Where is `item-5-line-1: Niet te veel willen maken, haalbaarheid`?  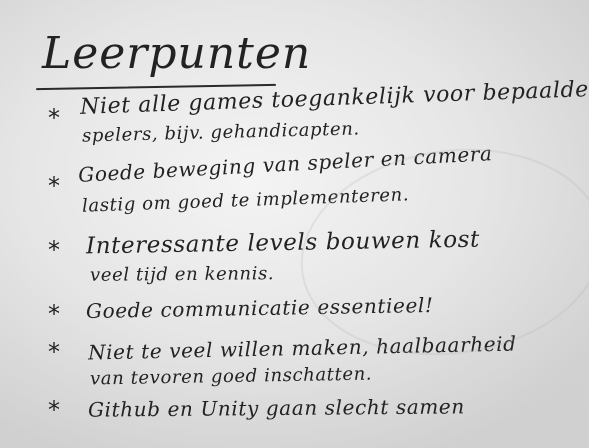
item-5-line-1: Niet te veel willen maken, haalbaarheid is located at coordinates (302, 348).